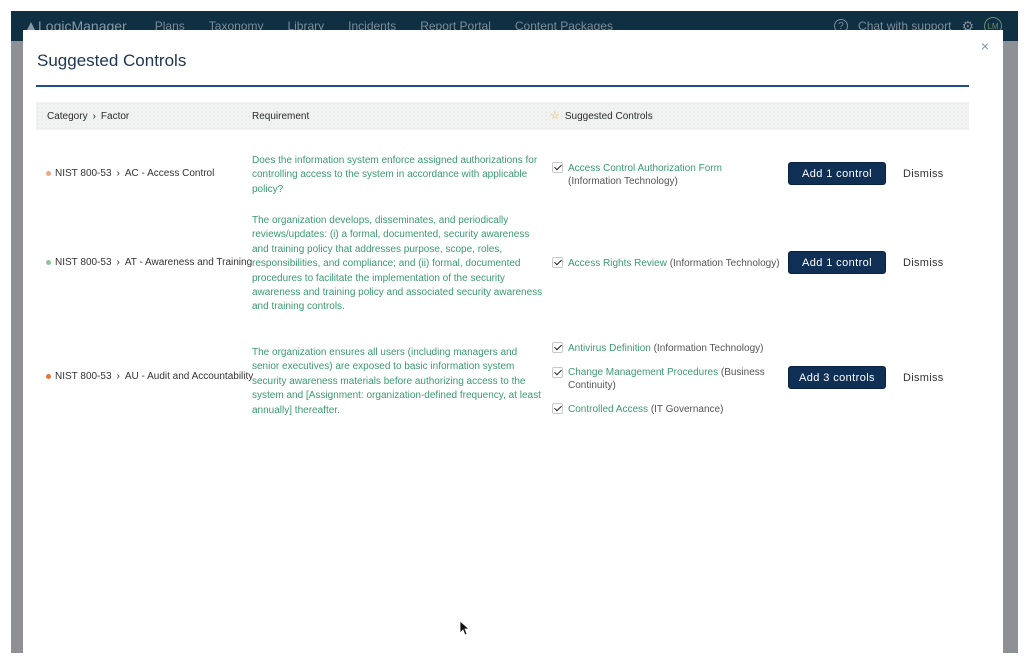  What do you see at coordinates (115, 116) in the screenshot?
I see `header-factor: Factor` at bounding box center [115, 116].